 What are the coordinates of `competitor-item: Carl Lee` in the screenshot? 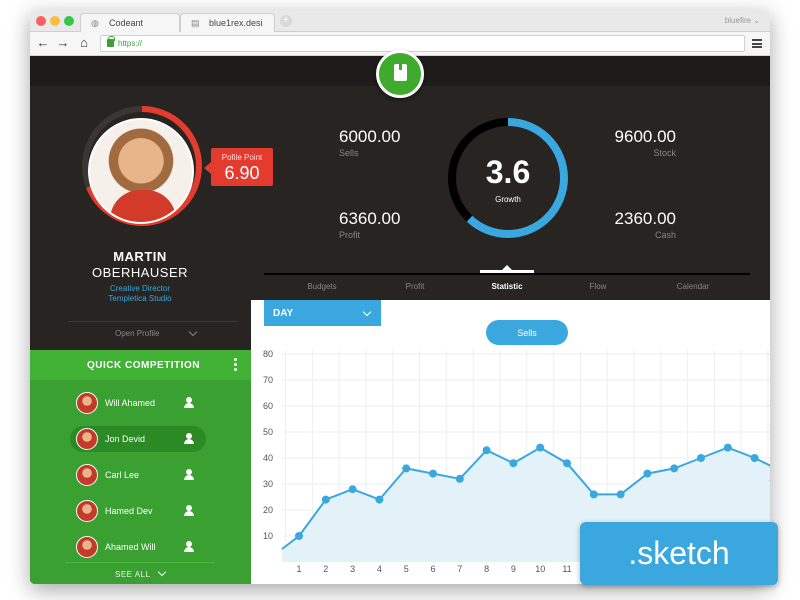 It's located at (138, 475).